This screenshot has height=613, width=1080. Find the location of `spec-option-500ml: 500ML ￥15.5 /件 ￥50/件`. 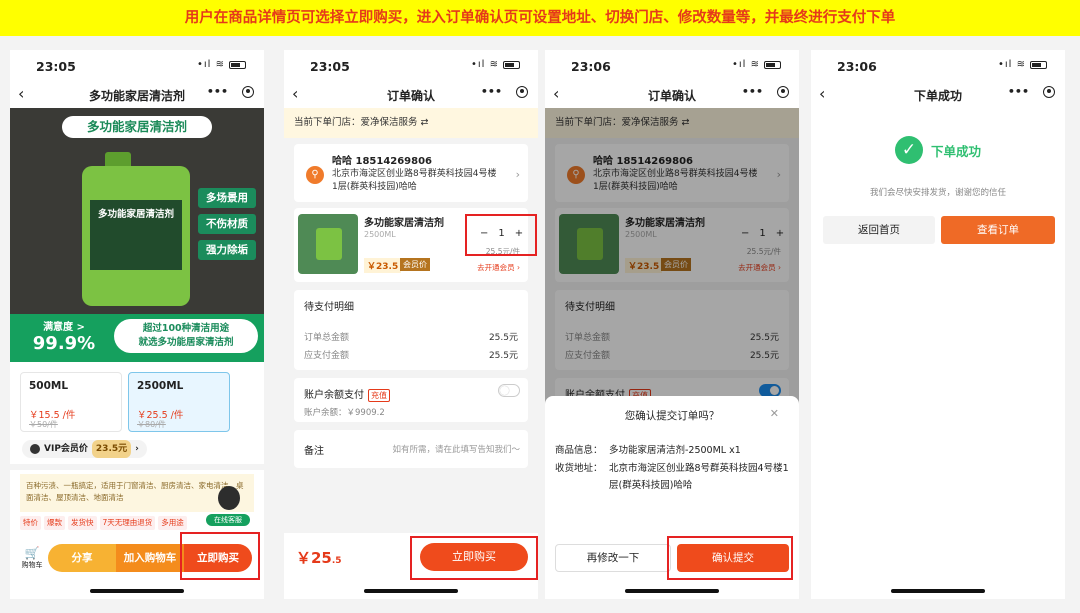

spec-option-500ml: 500ML ￥15.5 /件 ￥50/件 is located at coordinates (71, 402).